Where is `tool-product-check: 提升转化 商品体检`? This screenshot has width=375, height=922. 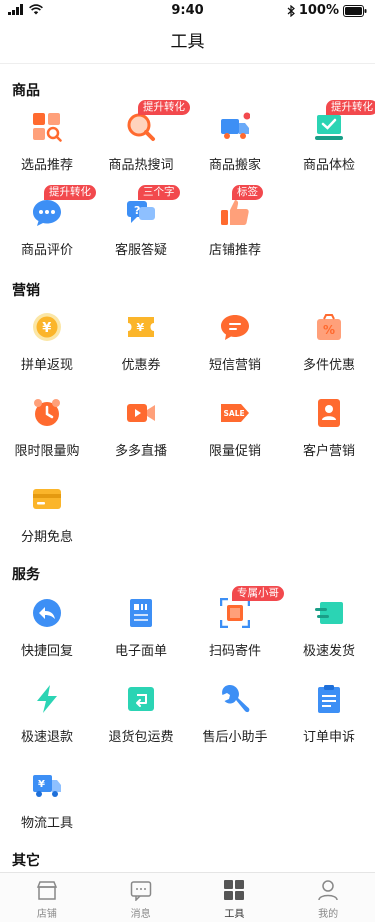 tool-product-check: 提升转化 商品体检 is located at coordinates (328, 146).